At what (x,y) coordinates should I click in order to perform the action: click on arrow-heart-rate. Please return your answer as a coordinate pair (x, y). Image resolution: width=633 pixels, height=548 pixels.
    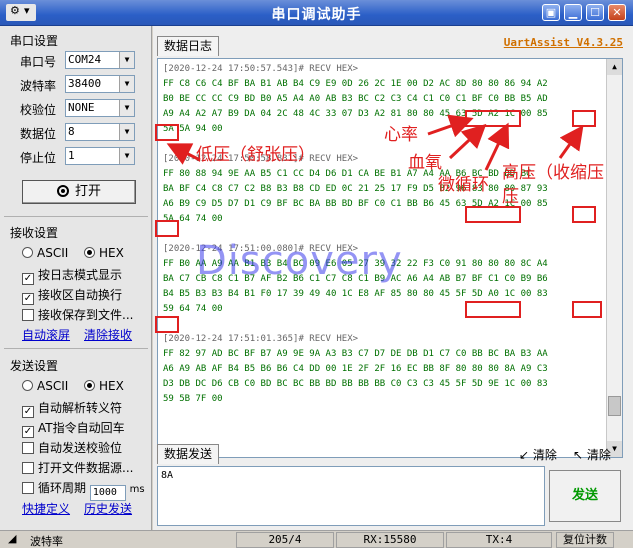
    Looking at the image, I should click on (450, 126).